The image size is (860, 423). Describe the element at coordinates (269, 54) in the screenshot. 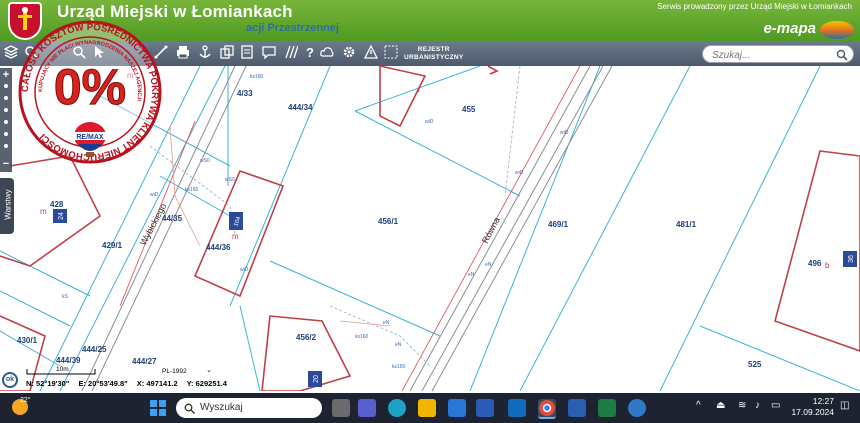

I see `comment-icon` at that location.